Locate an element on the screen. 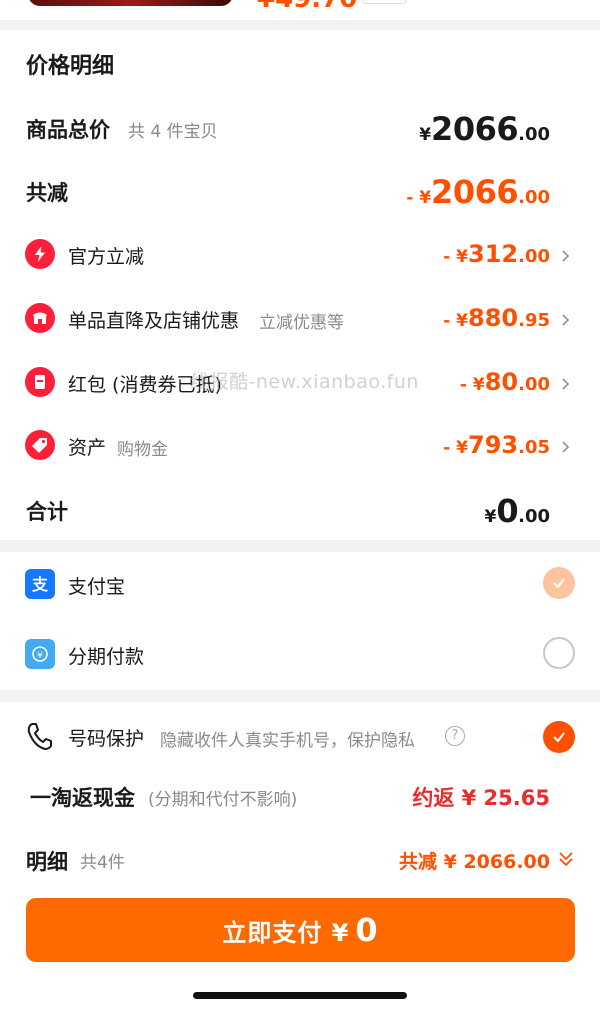 This screenshot has width=600, height=1011. alipay-label: 支付宝 is located at coordinates (96, 585).